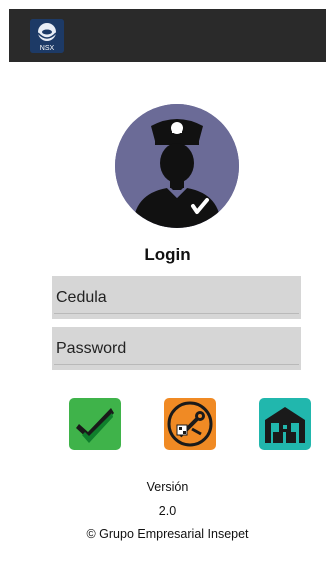 This screenshot has height=576, width=335. Describe the element at coordinates (330, 288) in the screenshot. I see `right-frame` at that location.